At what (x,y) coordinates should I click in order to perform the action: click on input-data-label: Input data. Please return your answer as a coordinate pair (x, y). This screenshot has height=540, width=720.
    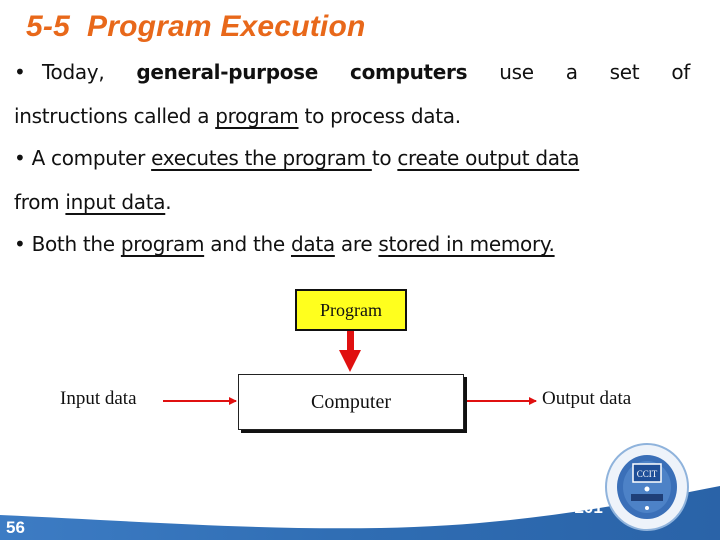
    Looking at the image, I should click on (98, 398).